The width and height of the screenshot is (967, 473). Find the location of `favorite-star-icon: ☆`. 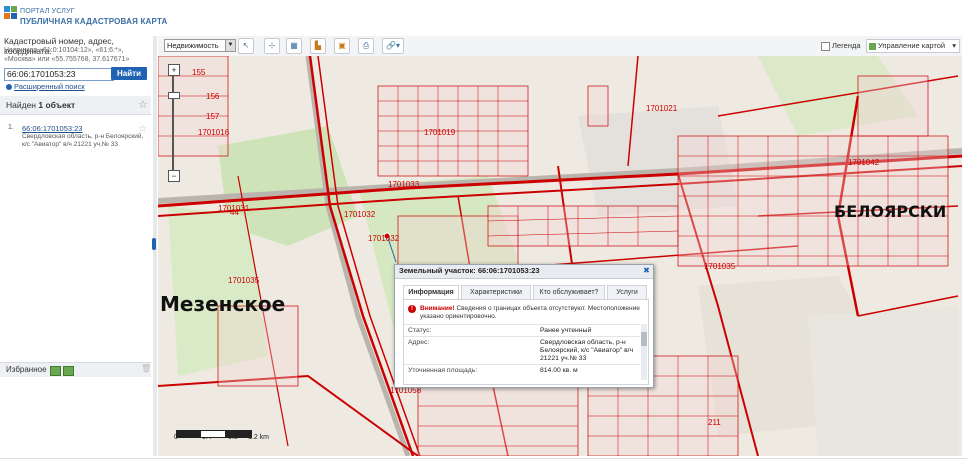

favorite-star-icon: ☆ is located at coordinates (142, 129).